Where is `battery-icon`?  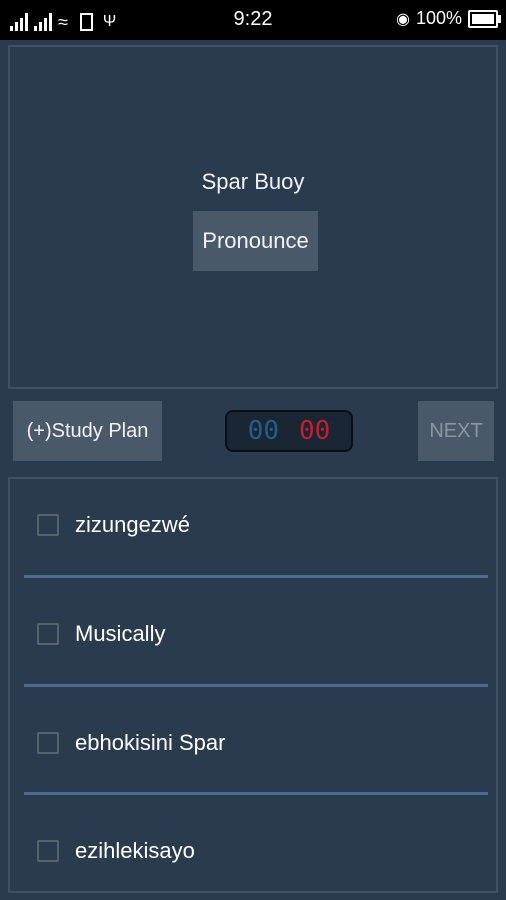
battery-icon is located at coordinates (484, 18).